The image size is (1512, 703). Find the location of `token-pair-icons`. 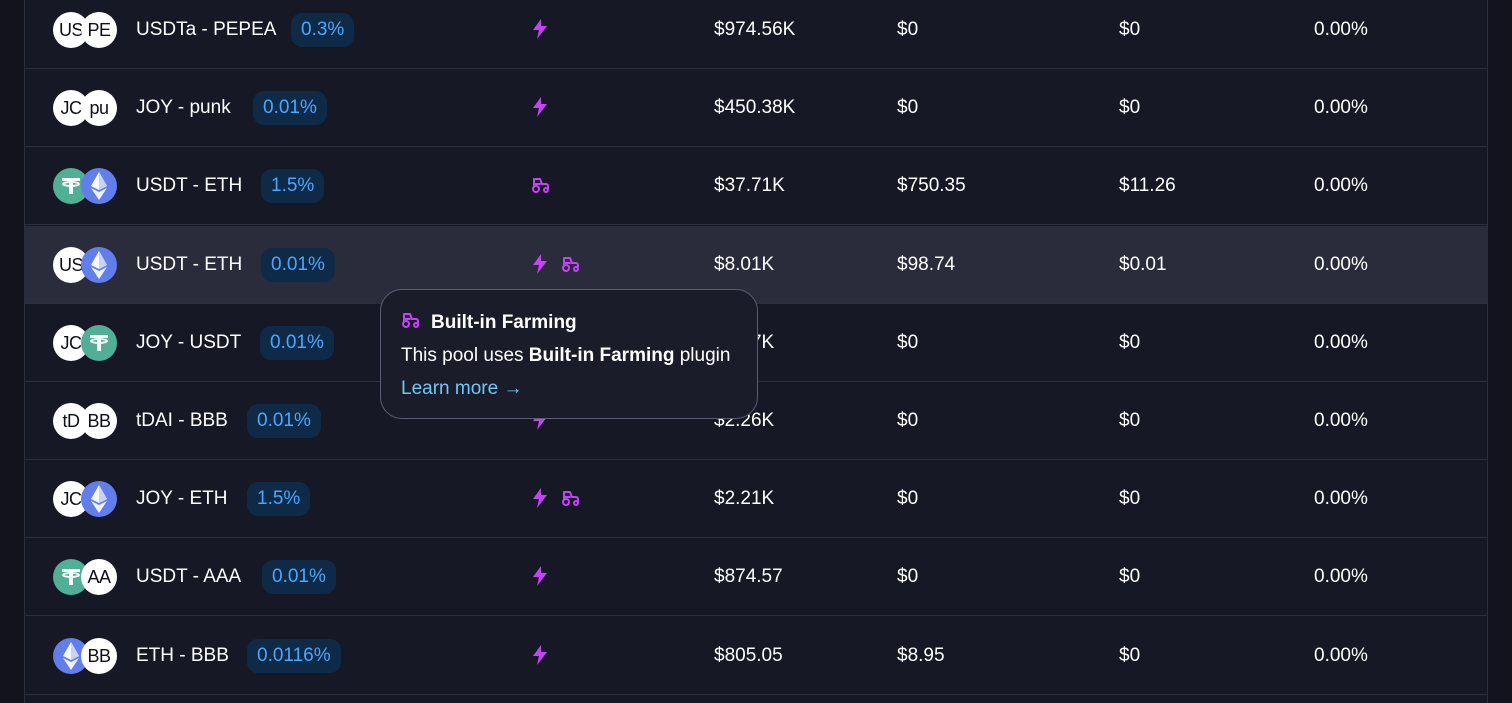

token-pair-icons is located at coordinates (86, 186).